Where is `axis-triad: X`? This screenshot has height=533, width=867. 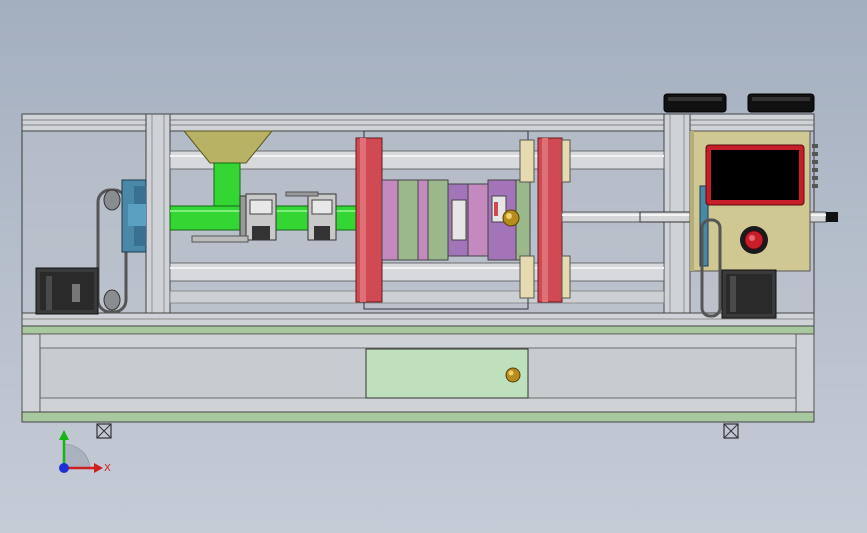
axis-triad: X is located at coordinates (85, 452).